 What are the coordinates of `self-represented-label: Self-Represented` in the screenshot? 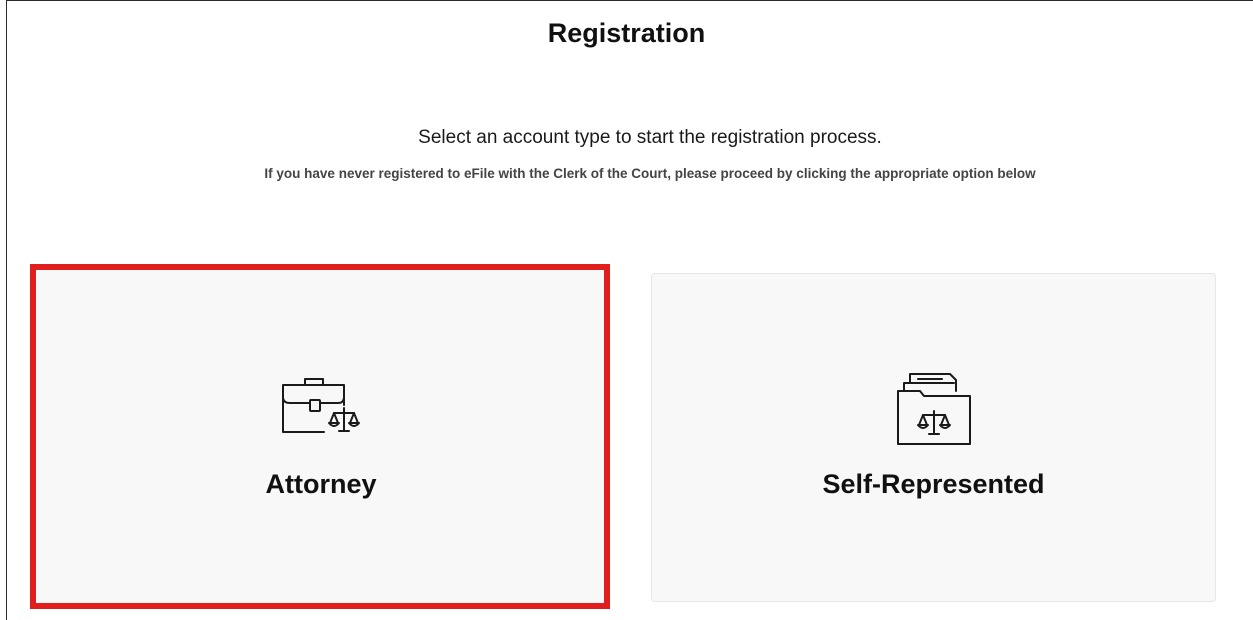 It's located at (933, 484).